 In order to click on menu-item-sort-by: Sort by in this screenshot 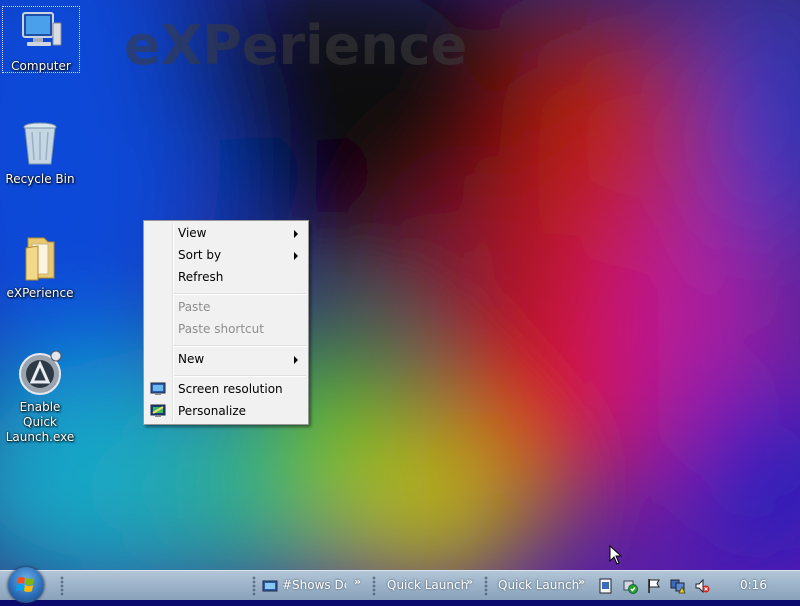, I will do `click(226, 256)`.